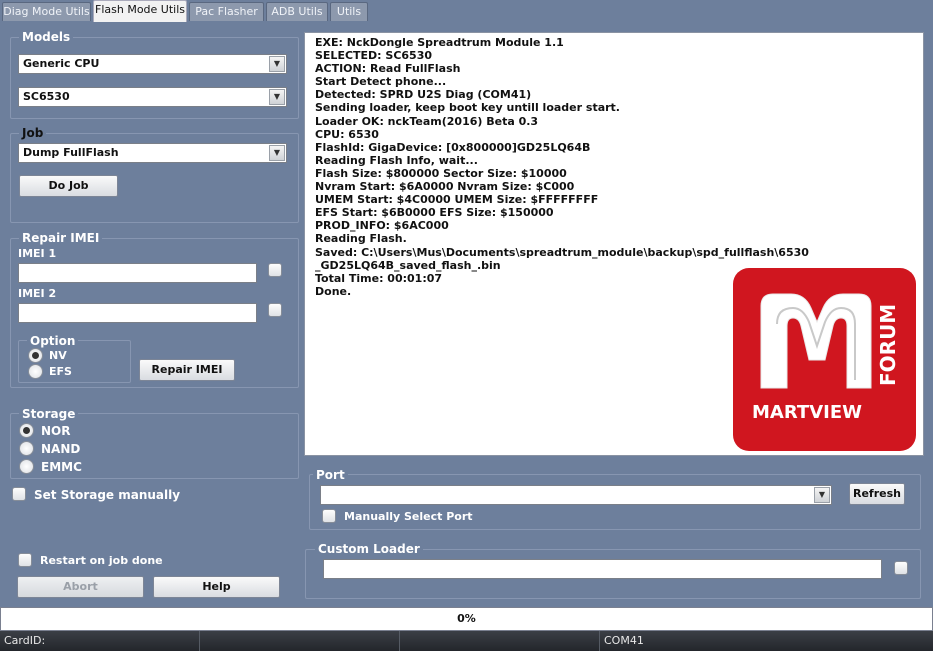 The width and height of the screenshot is (933, 651). I want to click on tab-flash-mode-utils: Flash Mode Utils, so click(140, 11).